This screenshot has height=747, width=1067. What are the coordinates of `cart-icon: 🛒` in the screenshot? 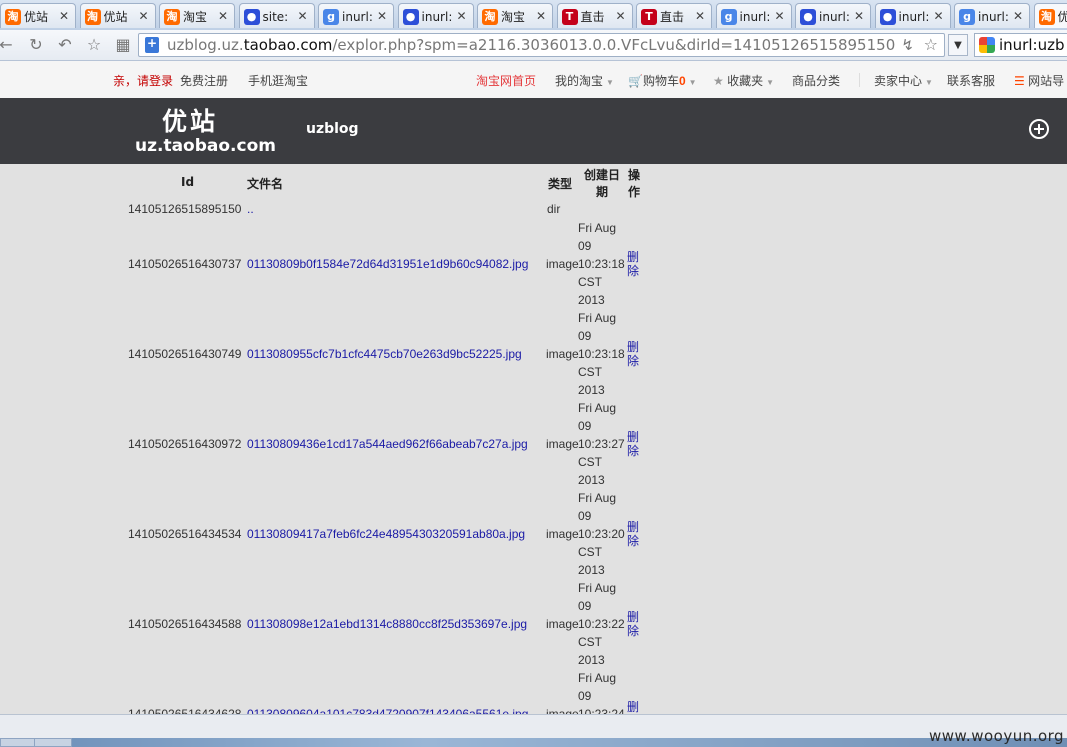 It's located at (635, 81).